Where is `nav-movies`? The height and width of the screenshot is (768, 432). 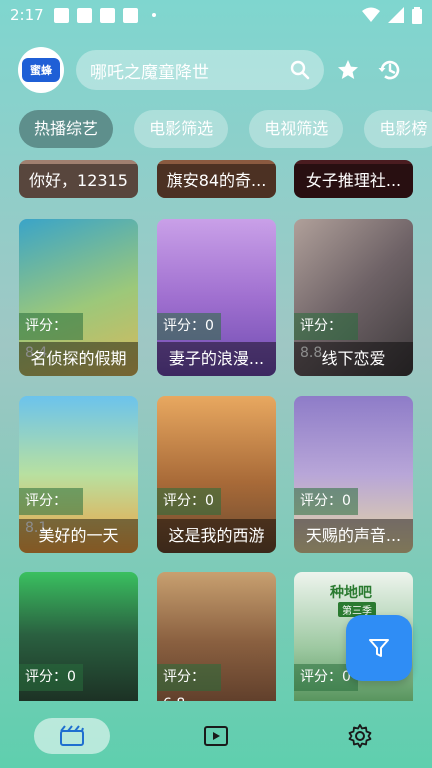 nav-movies is located at coordinates (72, 735).